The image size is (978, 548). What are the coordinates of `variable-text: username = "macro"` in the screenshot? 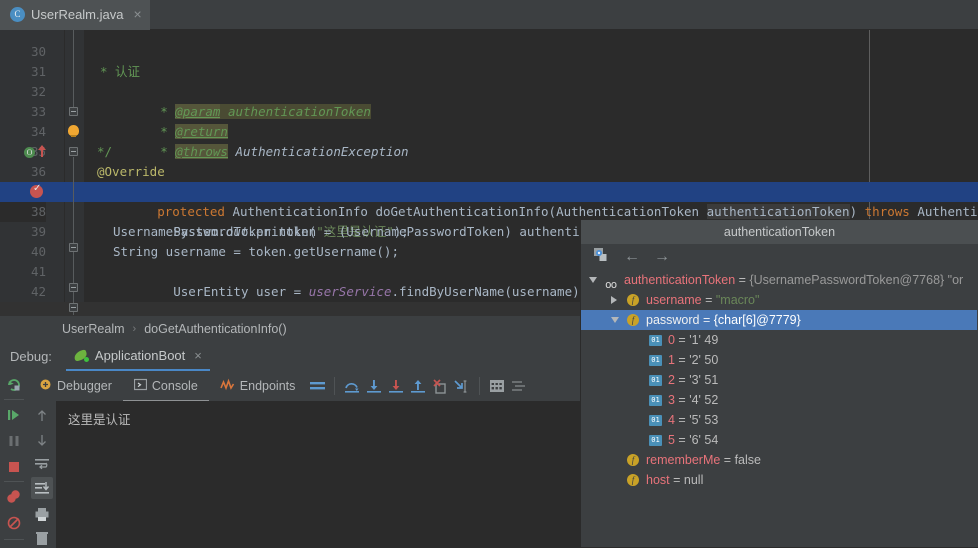 It's located at (702, 300).